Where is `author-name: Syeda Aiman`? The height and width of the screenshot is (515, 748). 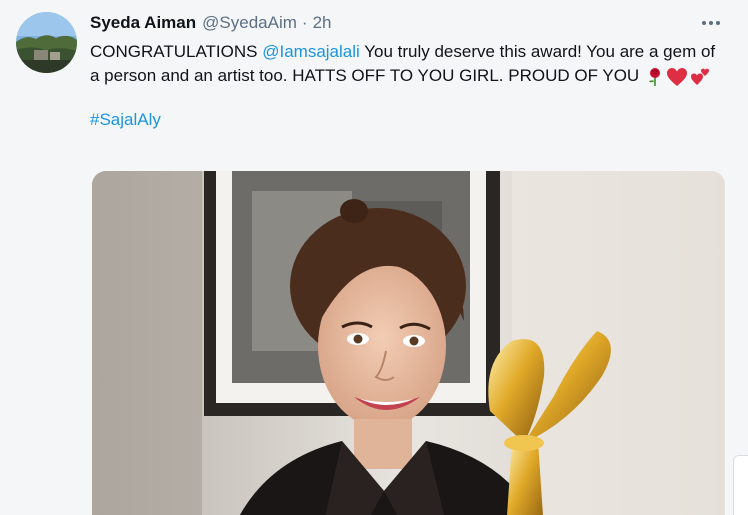
author-name: Syeda Aiman is located at coordinates (143, 23).